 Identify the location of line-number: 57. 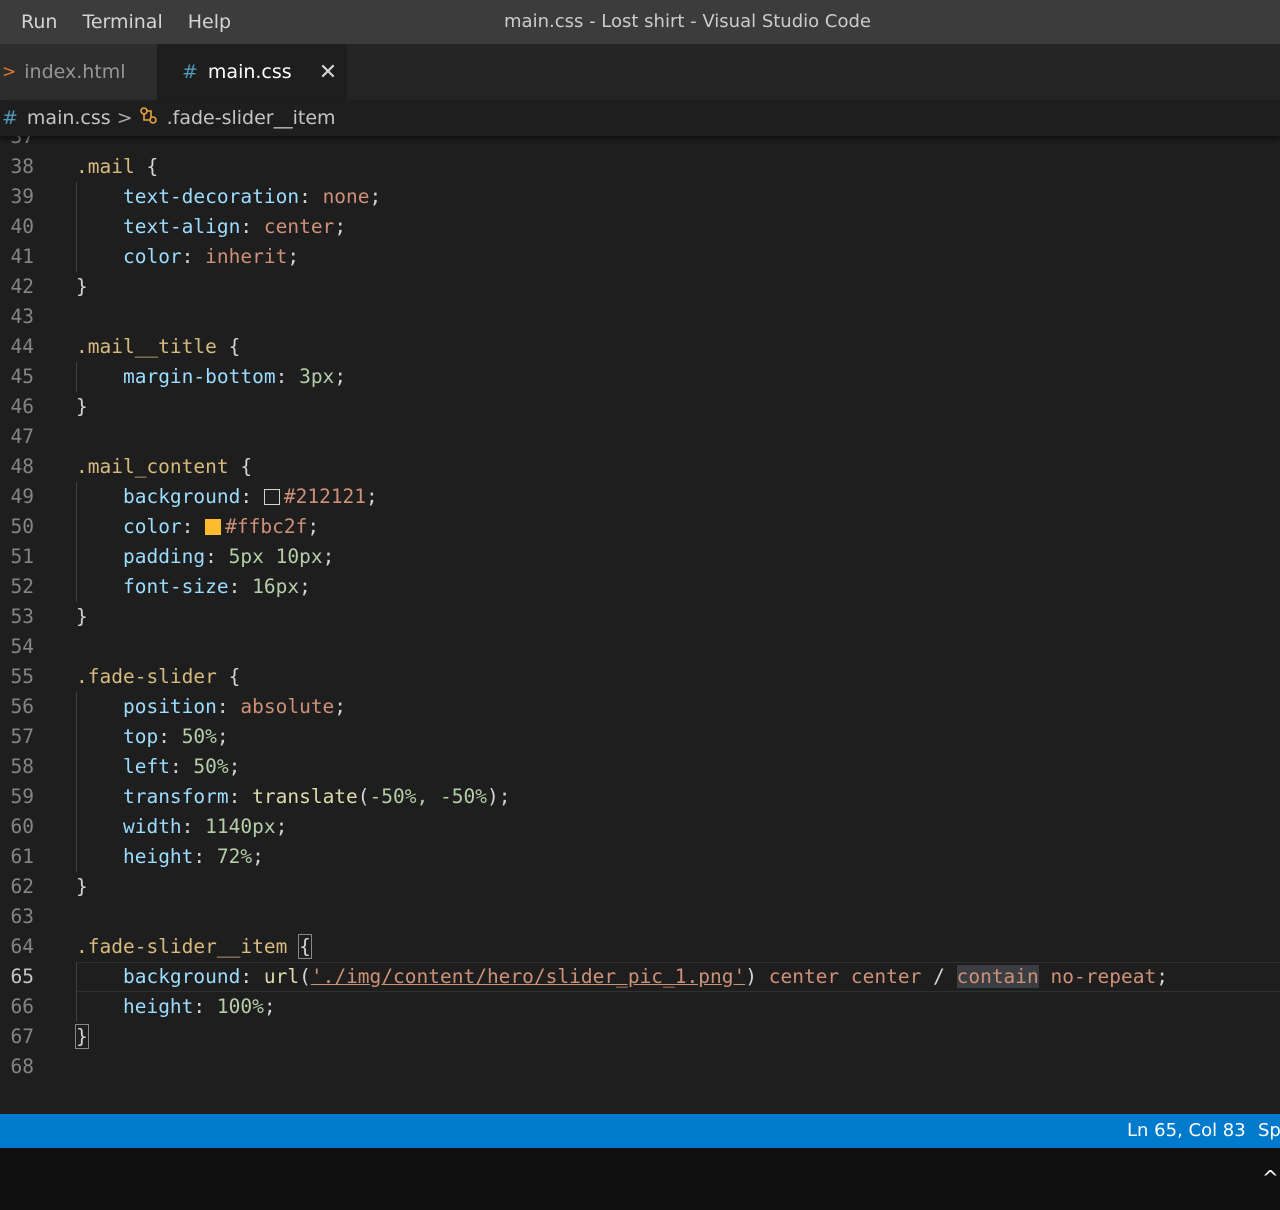
(22, 736).